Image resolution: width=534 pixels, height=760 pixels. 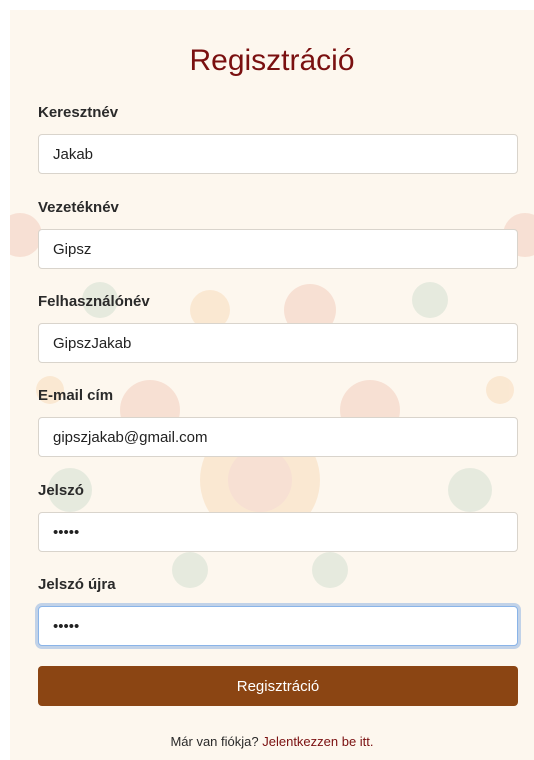 What do you see at coordinates (61, 490) in the screenshot?
I see `password-label: Jelszó` at bounding box center [61, 490].